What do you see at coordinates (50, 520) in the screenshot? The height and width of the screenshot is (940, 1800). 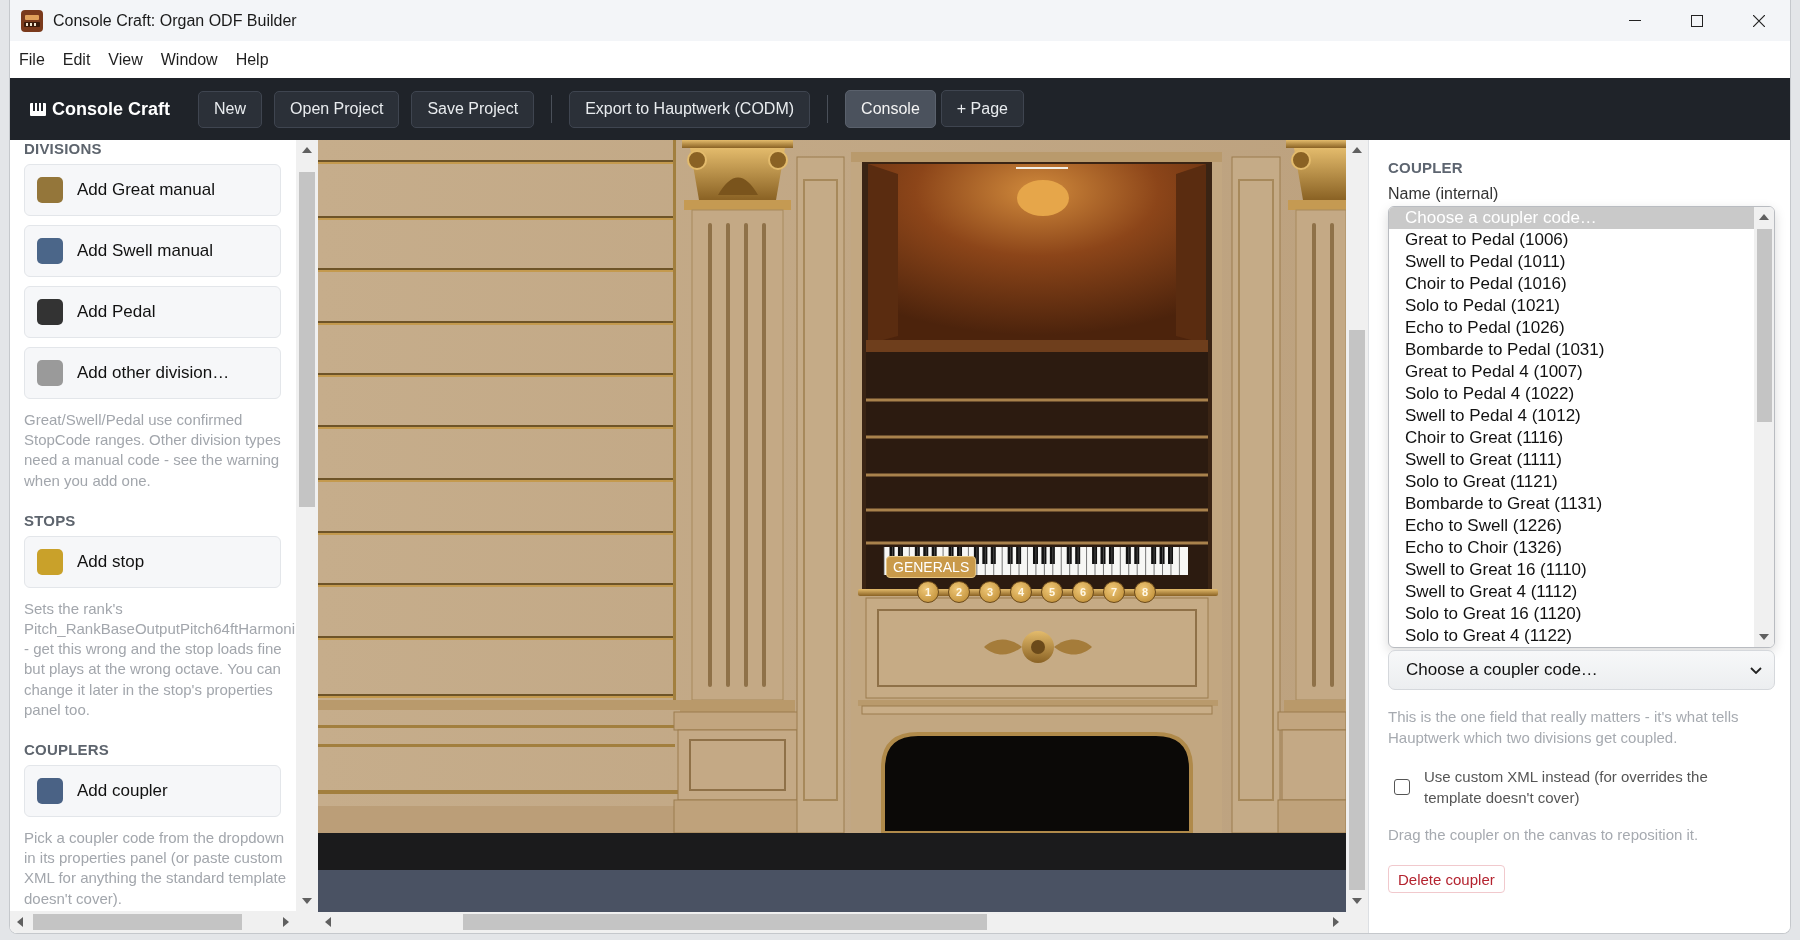 I see `section-heading: STOPS` at bounding box center [50, 520].